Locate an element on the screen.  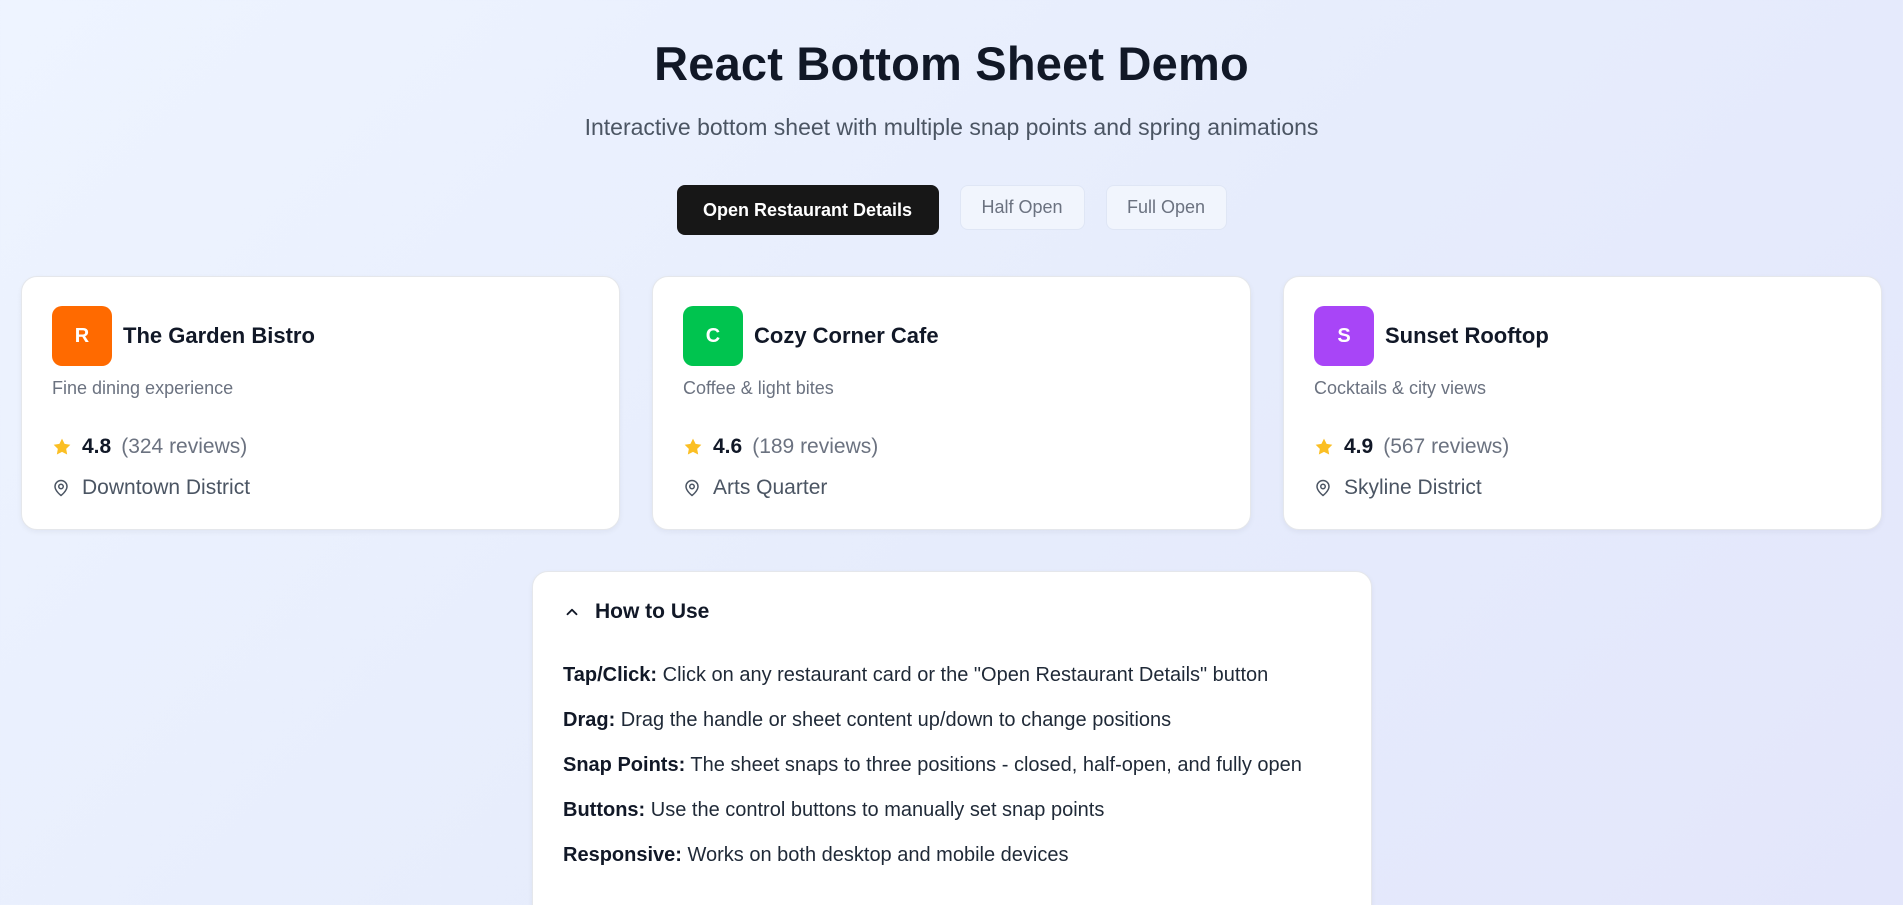
review-count: (324 reviews) is located at coordinates (184, 446).